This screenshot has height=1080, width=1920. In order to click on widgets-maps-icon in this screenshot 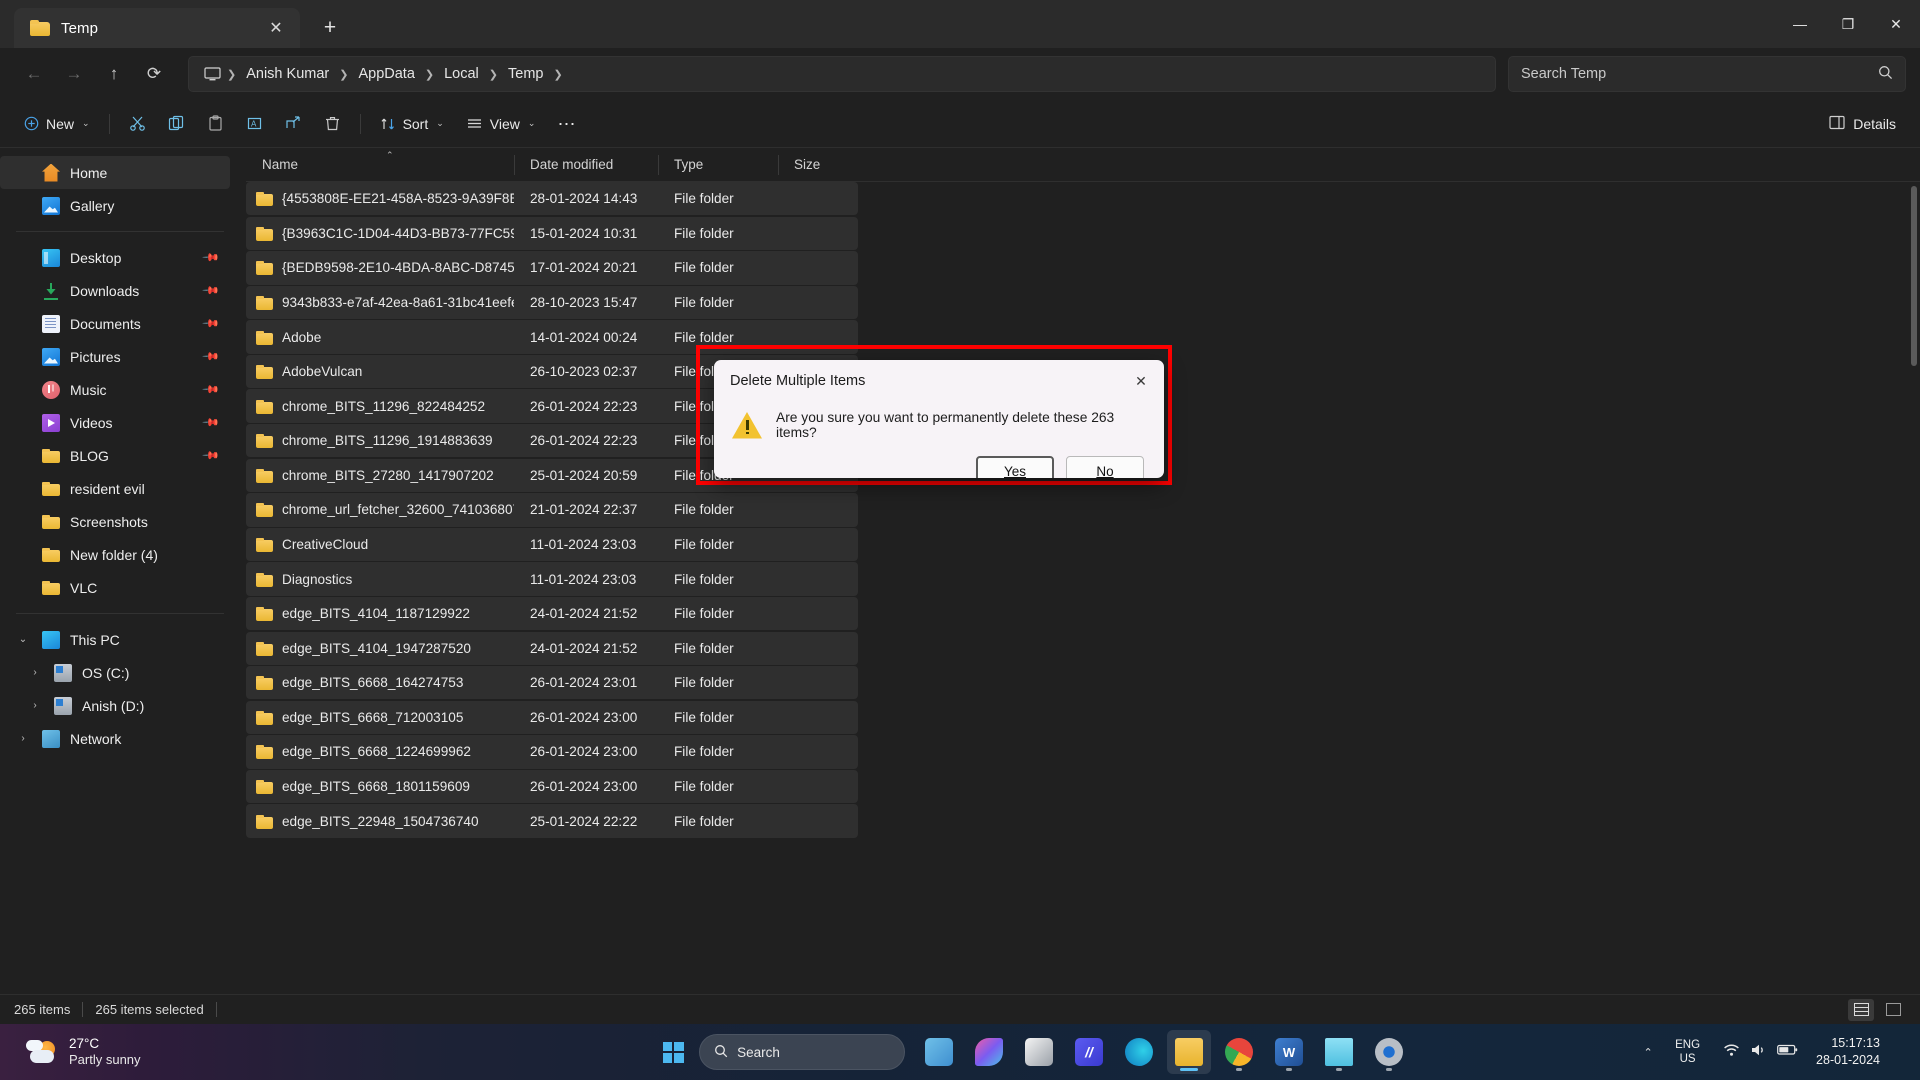, I will do `click(939, 1052)`.